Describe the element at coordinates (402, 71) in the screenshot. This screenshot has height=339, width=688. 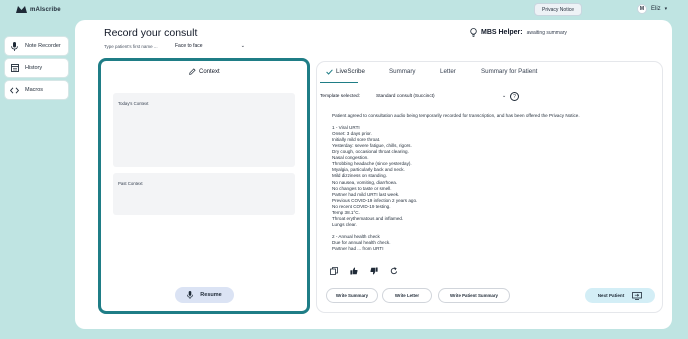
I see `tab-summary: Summary` at that location.